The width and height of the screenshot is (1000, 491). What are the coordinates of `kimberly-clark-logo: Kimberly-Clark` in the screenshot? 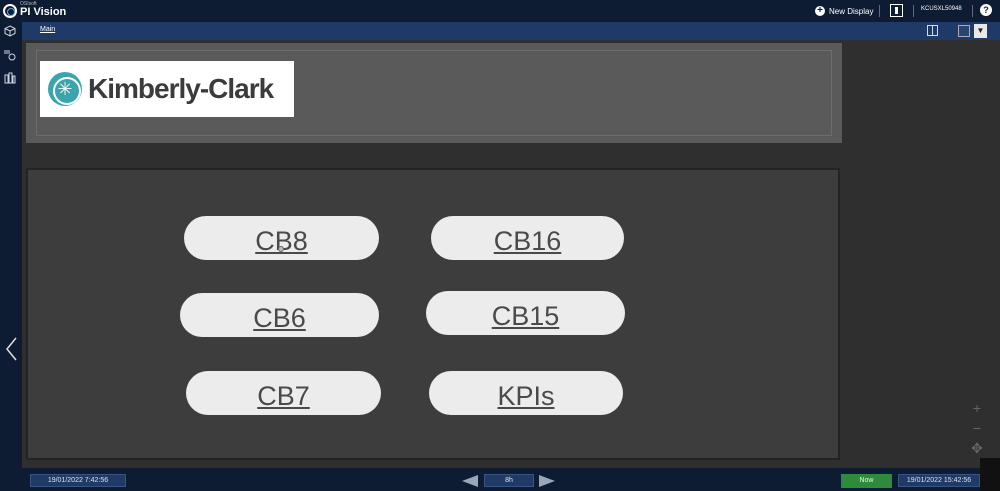 It's located at (167, 89).